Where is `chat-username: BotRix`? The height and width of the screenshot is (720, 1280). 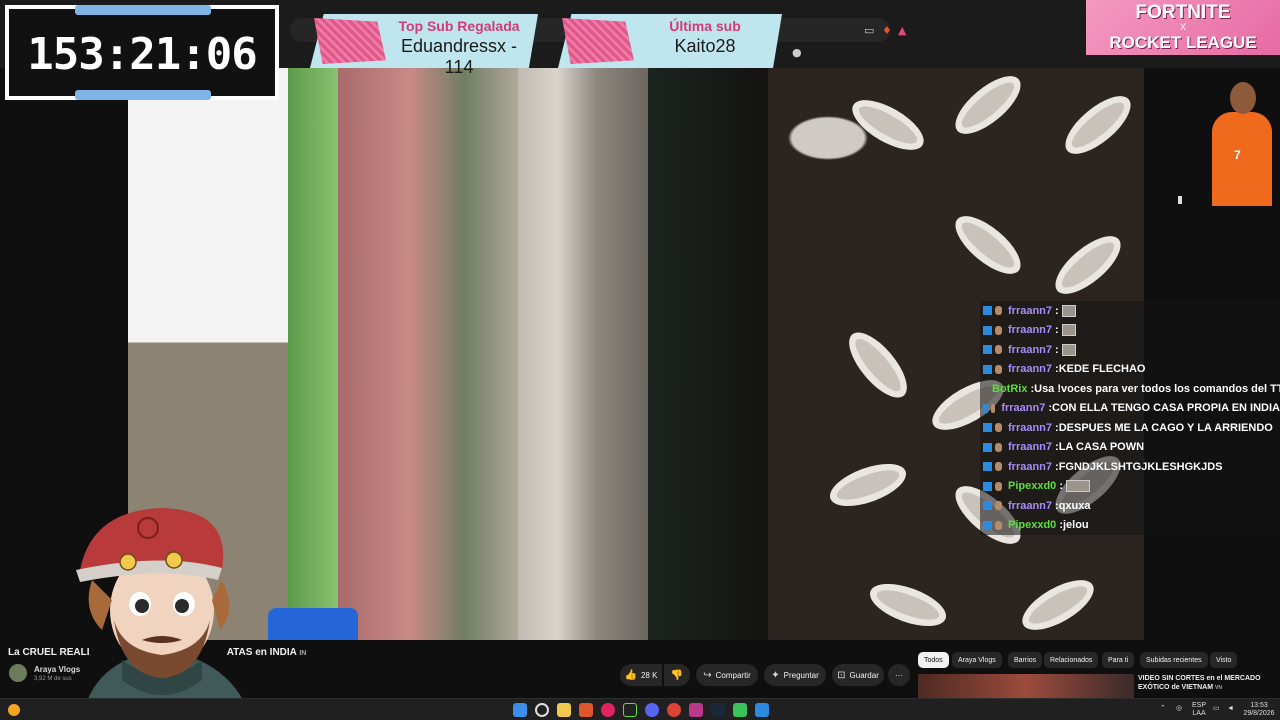 chat-username: BotRix is located at coordinates (1010, 388).